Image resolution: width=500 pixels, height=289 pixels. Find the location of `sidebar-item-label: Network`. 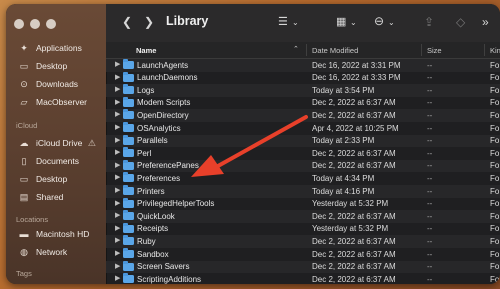

sidebar-item-label: Network is located at coordinates (52, 252).